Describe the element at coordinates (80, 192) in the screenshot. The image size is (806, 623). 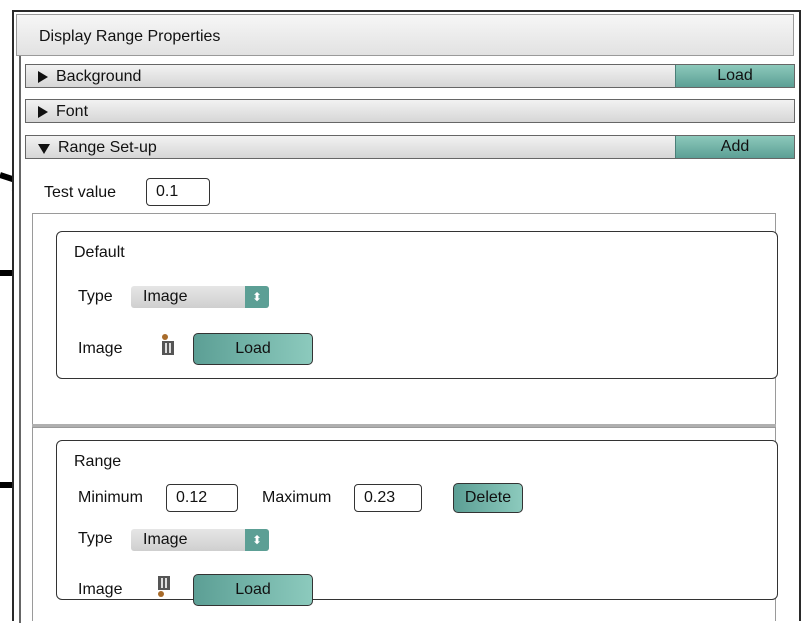
I see `test-value-label: Test value` at that location.